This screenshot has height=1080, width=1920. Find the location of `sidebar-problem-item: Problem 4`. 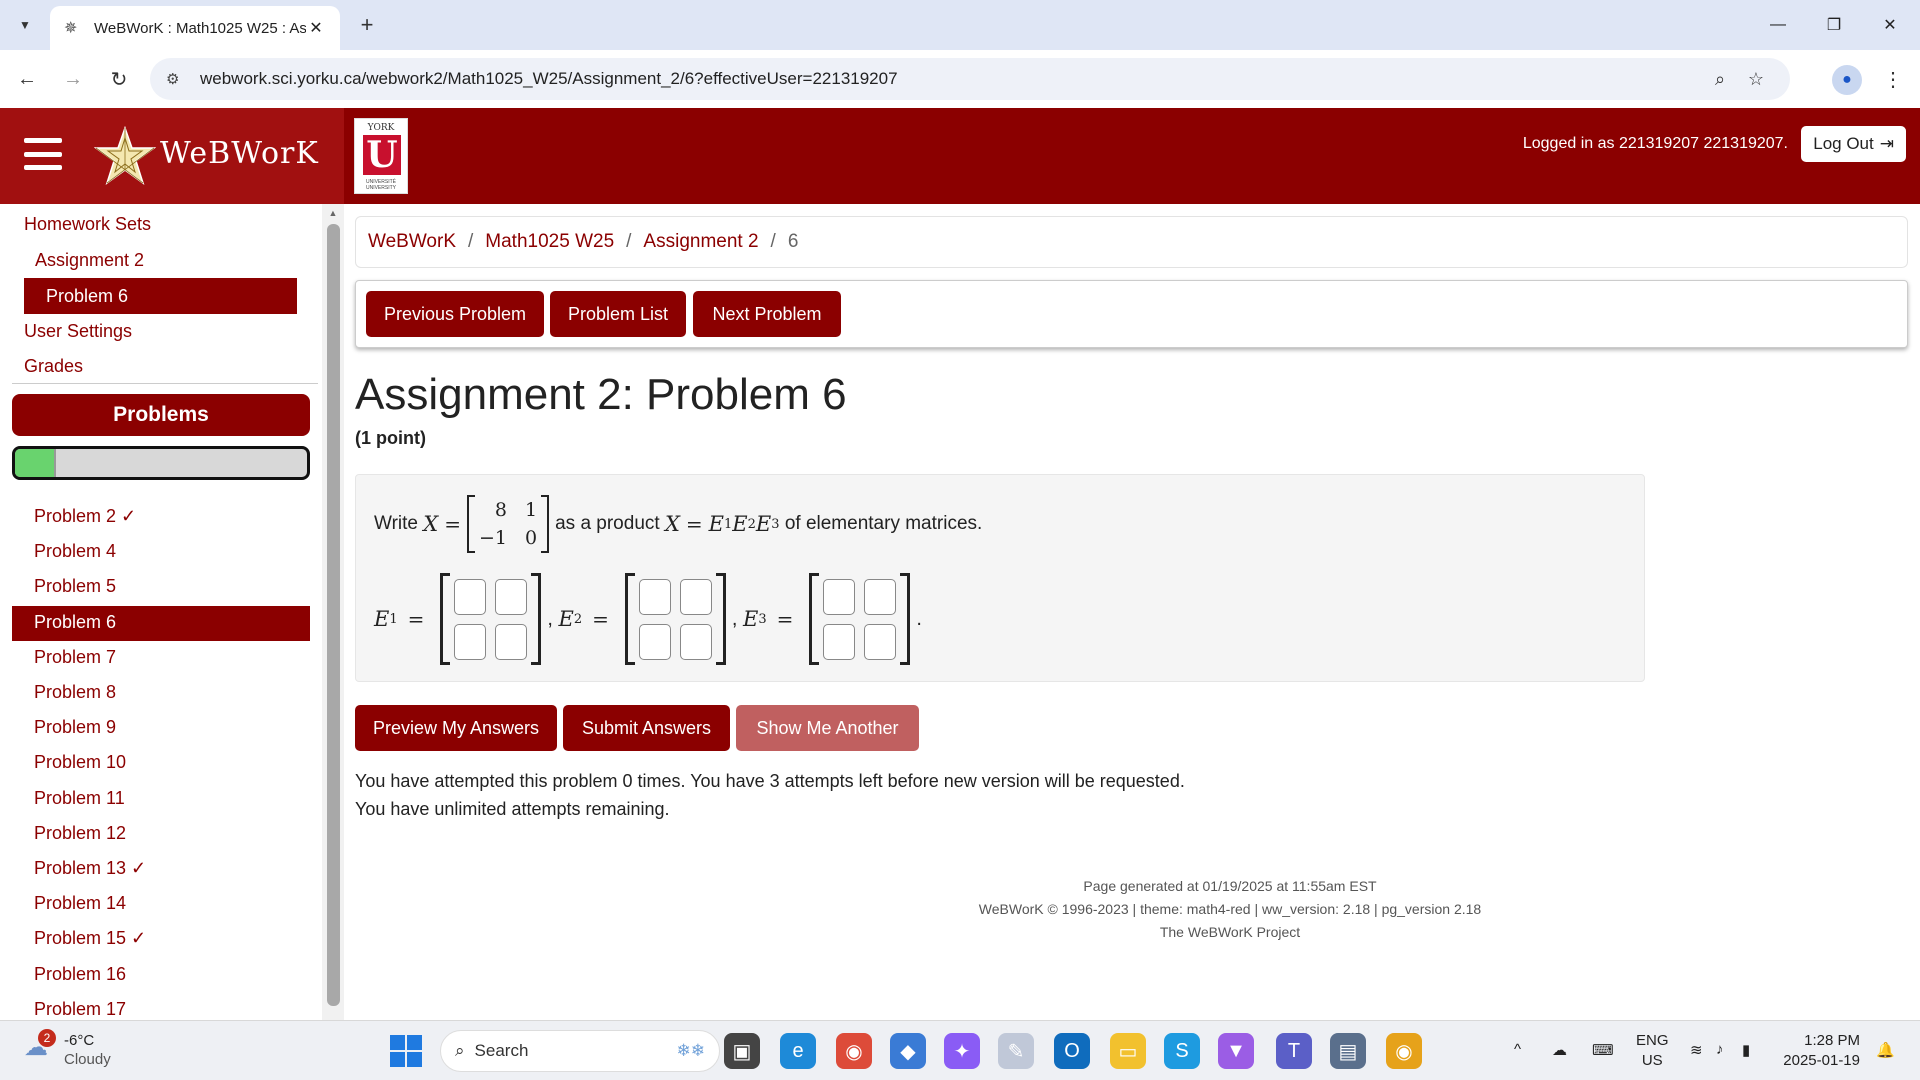

sidebar-problem-item: Problem 4 is located at coordinates (161, 552).